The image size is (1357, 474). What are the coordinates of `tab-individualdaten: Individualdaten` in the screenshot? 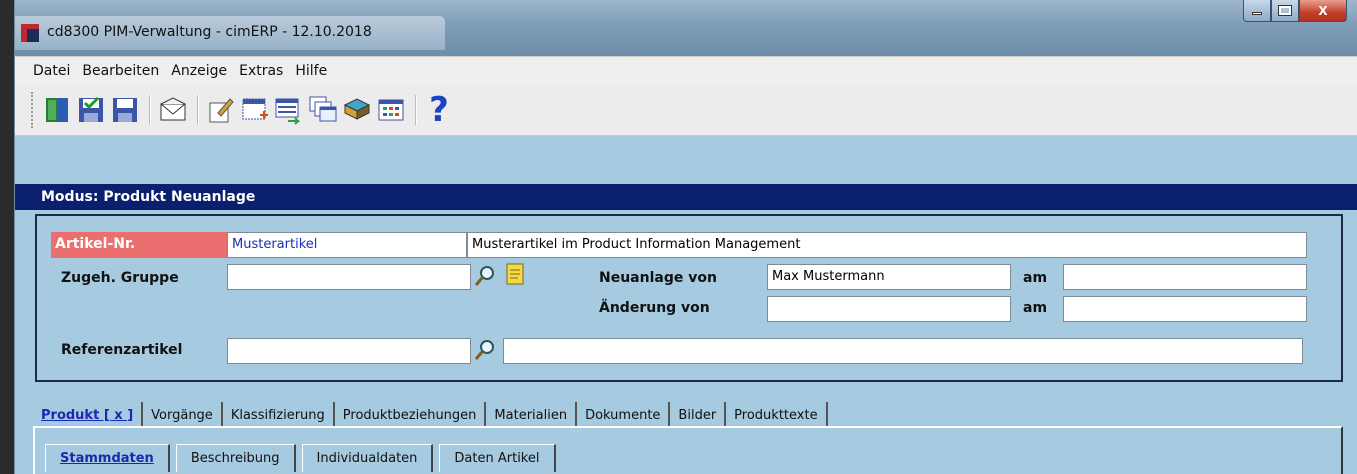 It's located at (367, 458).